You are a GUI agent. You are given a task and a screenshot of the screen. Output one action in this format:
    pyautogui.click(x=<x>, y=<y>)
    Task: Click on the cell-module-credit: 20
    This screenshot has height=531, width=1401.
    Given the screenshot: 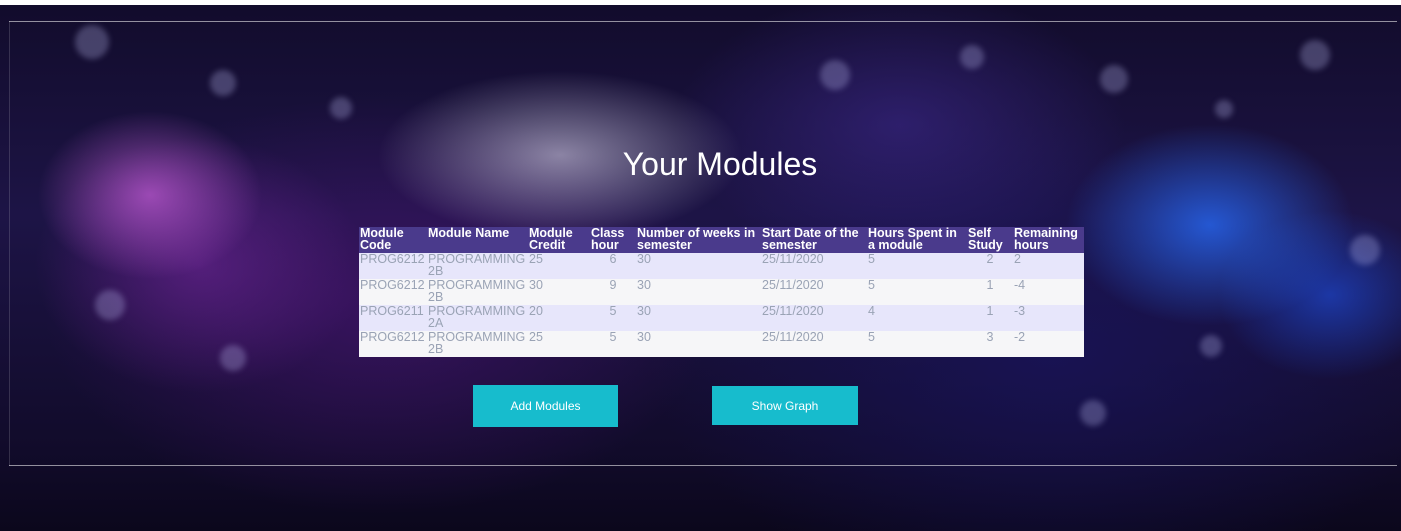 What is the action you would take?
    pyautogui.click(x=559, y=318)
    